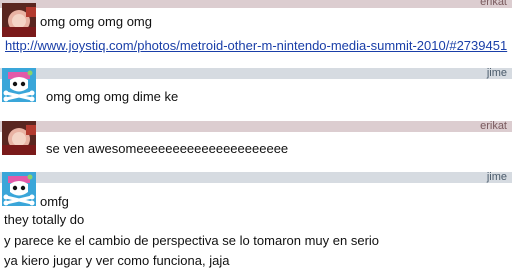 This screenshot has width=517, height=270. Describe the element at coordinates (96, 21) in the screenshot. I see `message-text: omg omg omg omg` at that location.